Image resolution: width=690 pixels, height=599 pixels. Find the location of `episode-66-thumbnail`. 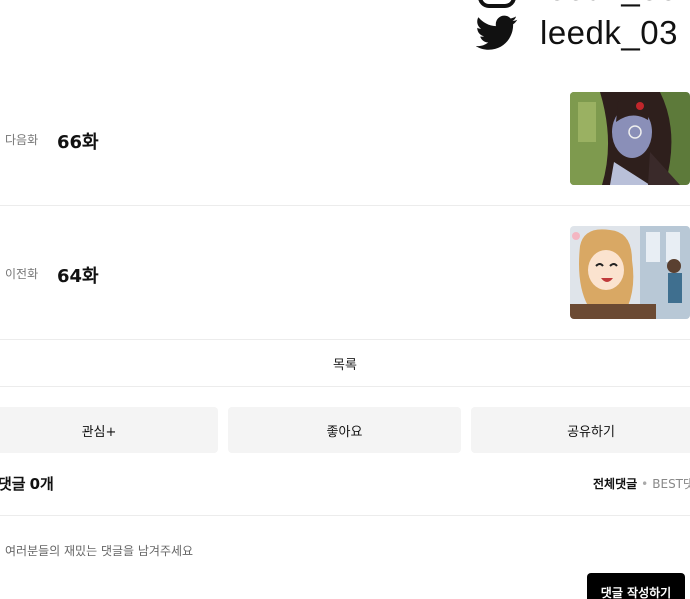

episode-66-thumbnail is located at coordinates (630, 138).